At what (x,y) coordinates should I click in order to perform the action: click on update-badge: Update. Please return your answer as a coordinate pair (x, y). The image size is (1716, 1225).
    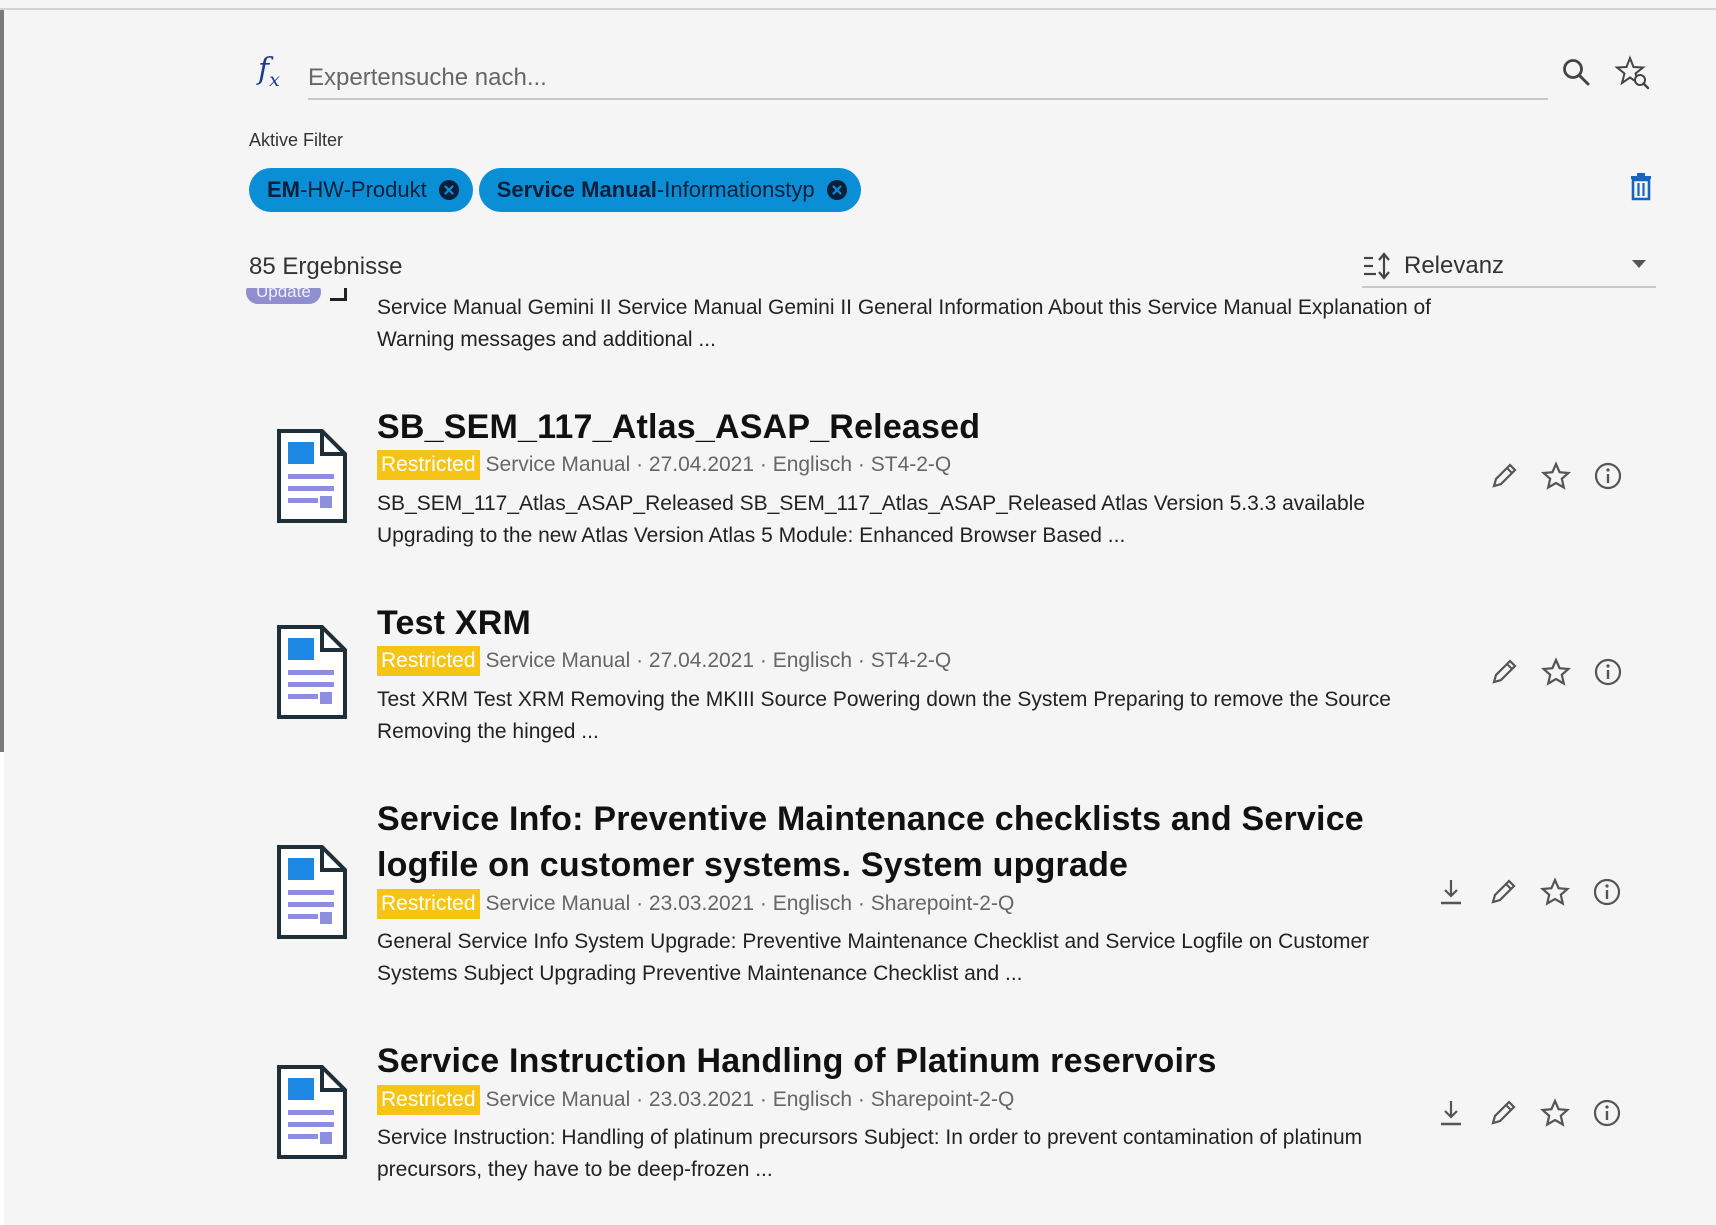
    Looking at the image, I should click on (283, 296).